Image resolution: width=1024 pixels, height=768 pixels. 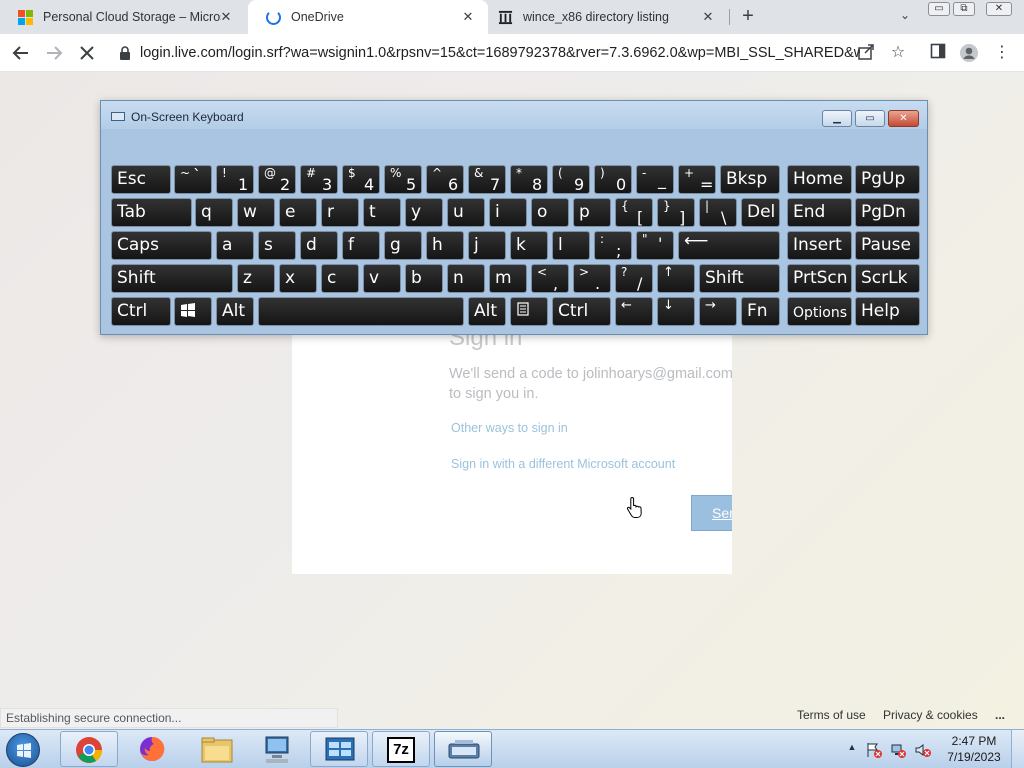 I want to click on key-insert: Insert, so click(x=819, y=245).